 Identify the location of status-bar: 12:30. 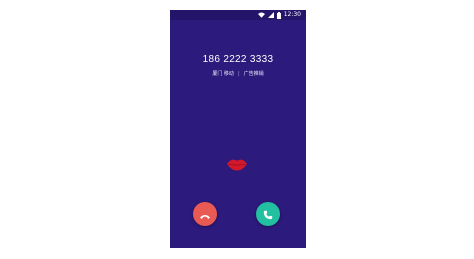
(238, 15).